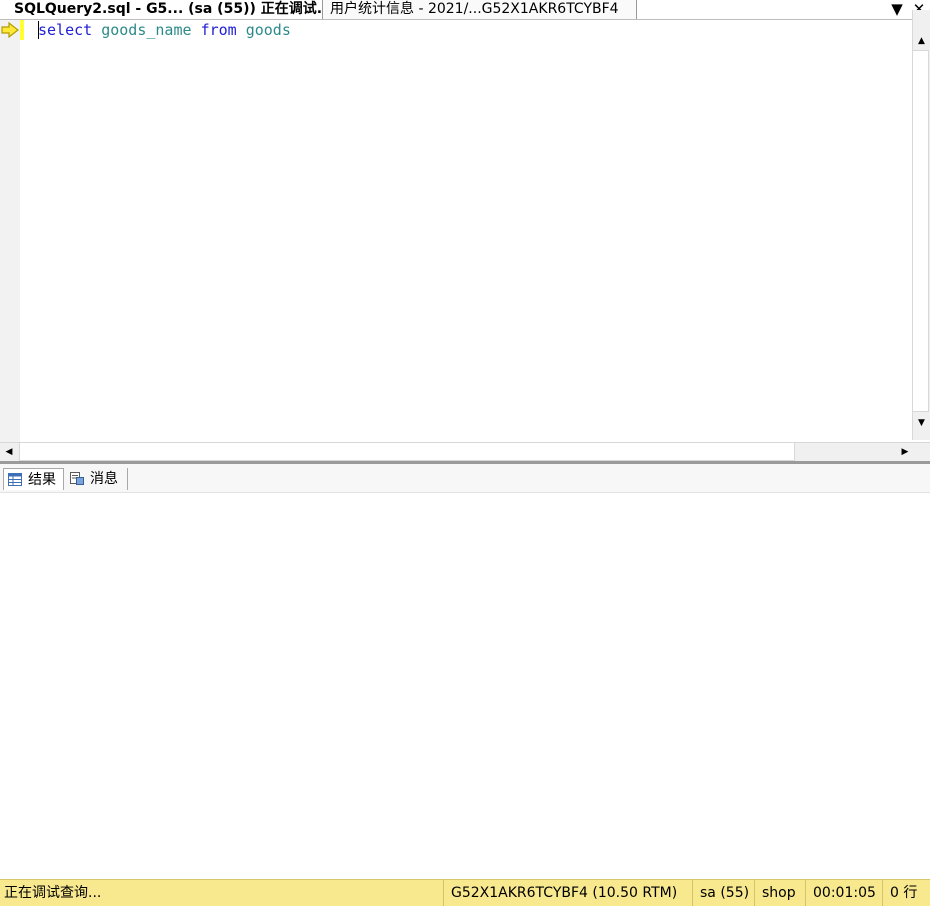 The width and height of the screenshot is (930, 911). I want to click on vertical-scroll-thumb, so click(921, 231).